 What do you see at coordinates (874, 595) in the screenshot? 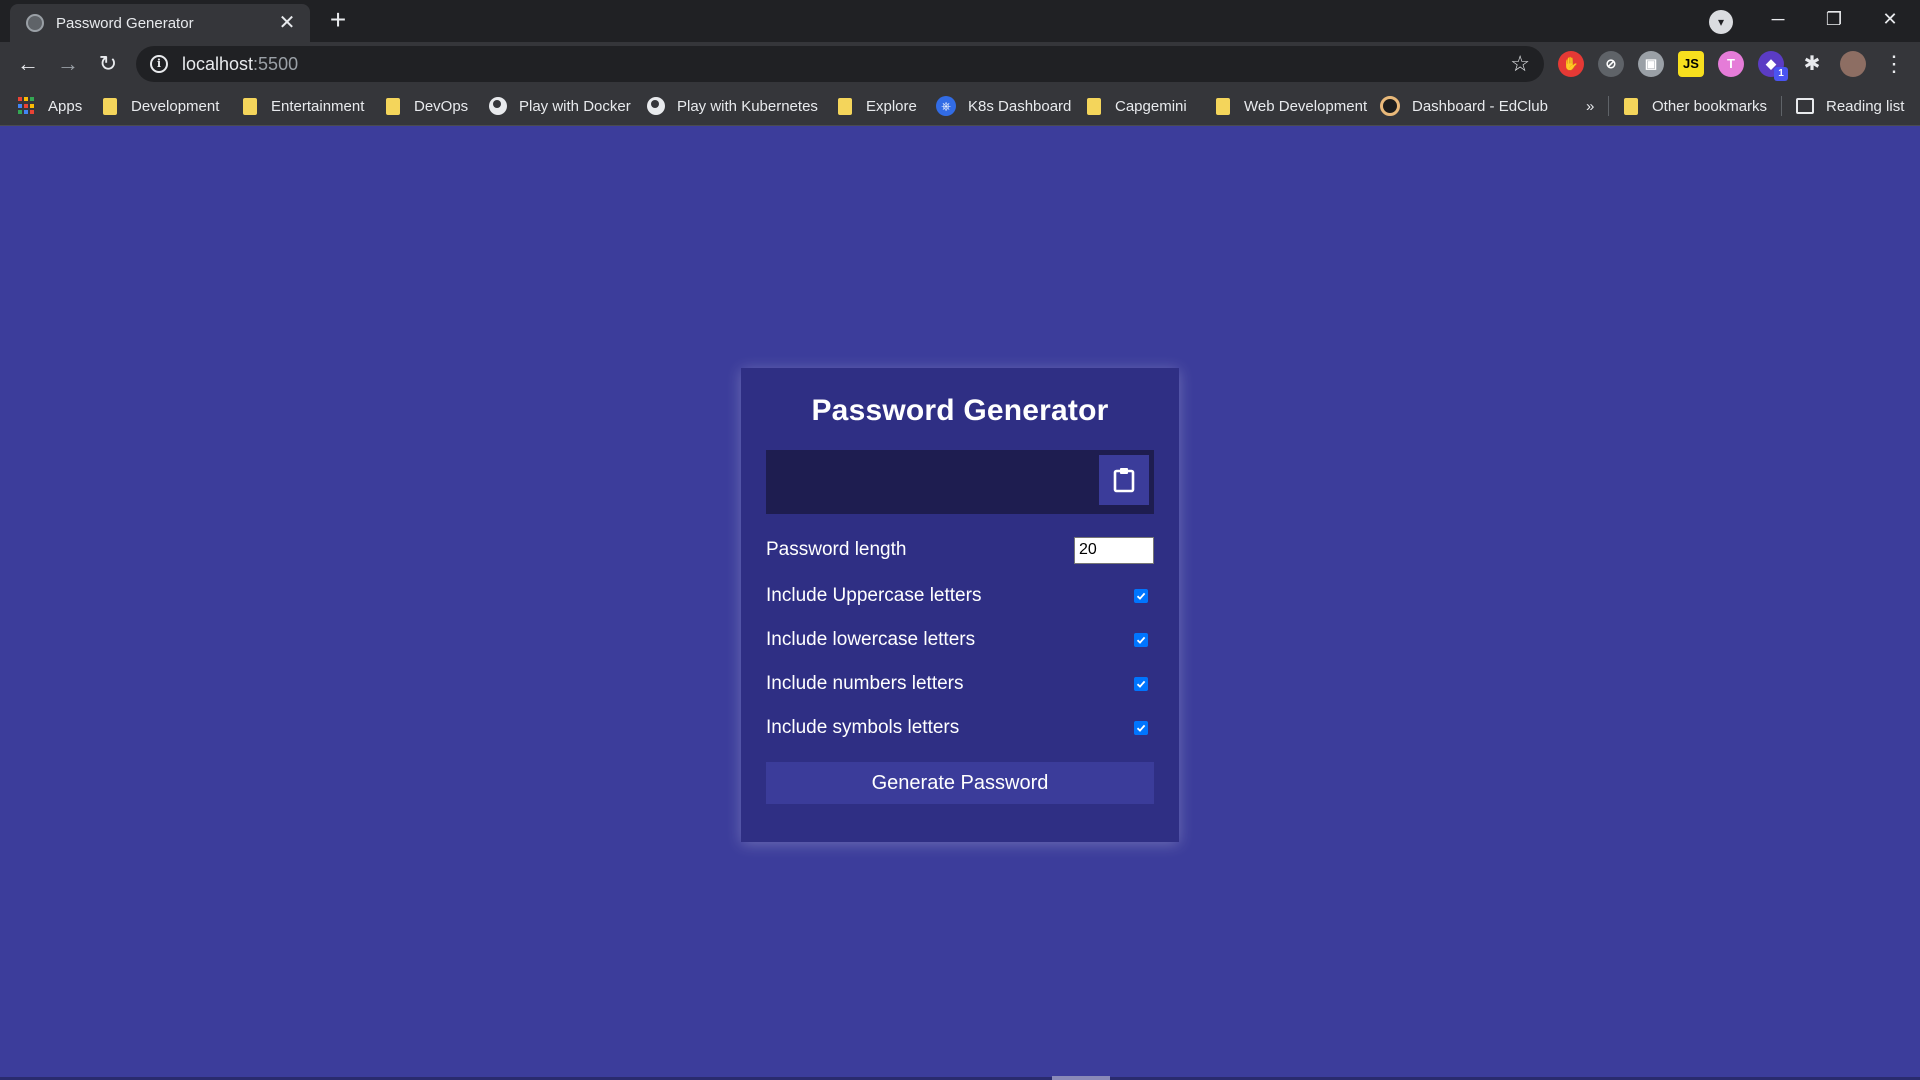
I see `option-label: Include Uppercase letters` at bounding box center [874, 595].